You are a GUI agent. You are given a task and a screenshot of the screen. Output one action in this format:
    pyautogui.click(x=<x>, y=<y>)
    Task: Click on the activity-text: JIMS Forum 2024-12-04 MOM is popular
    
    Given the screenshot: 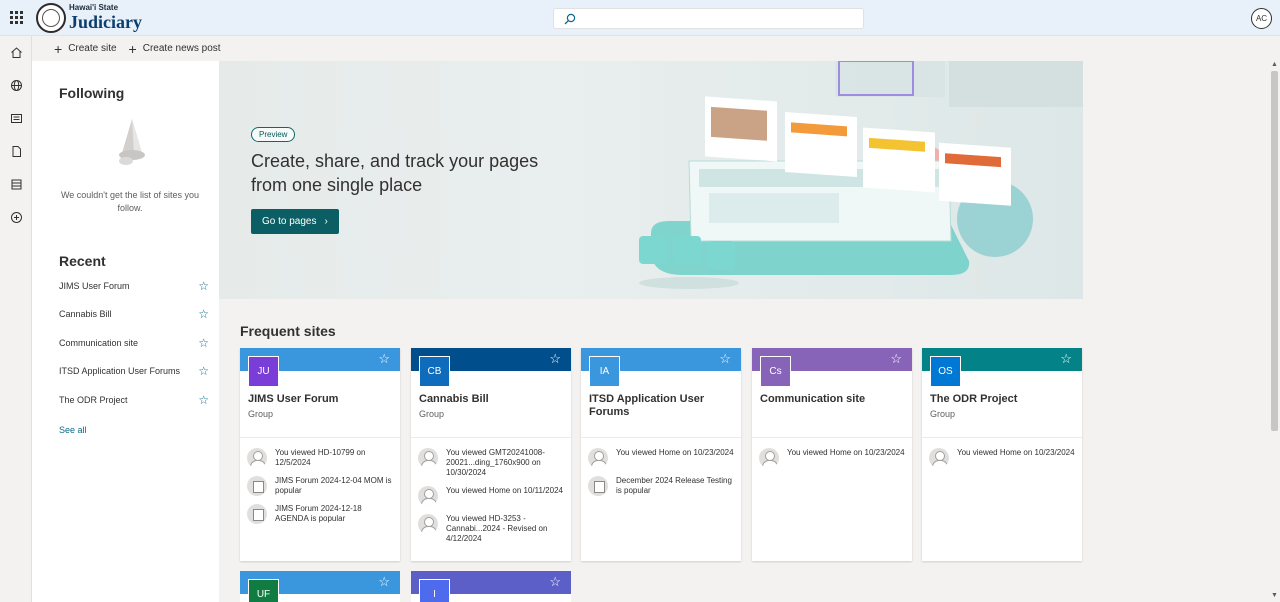 What is the action you would take?
    pyautogui.click(x=333, y=485)
    